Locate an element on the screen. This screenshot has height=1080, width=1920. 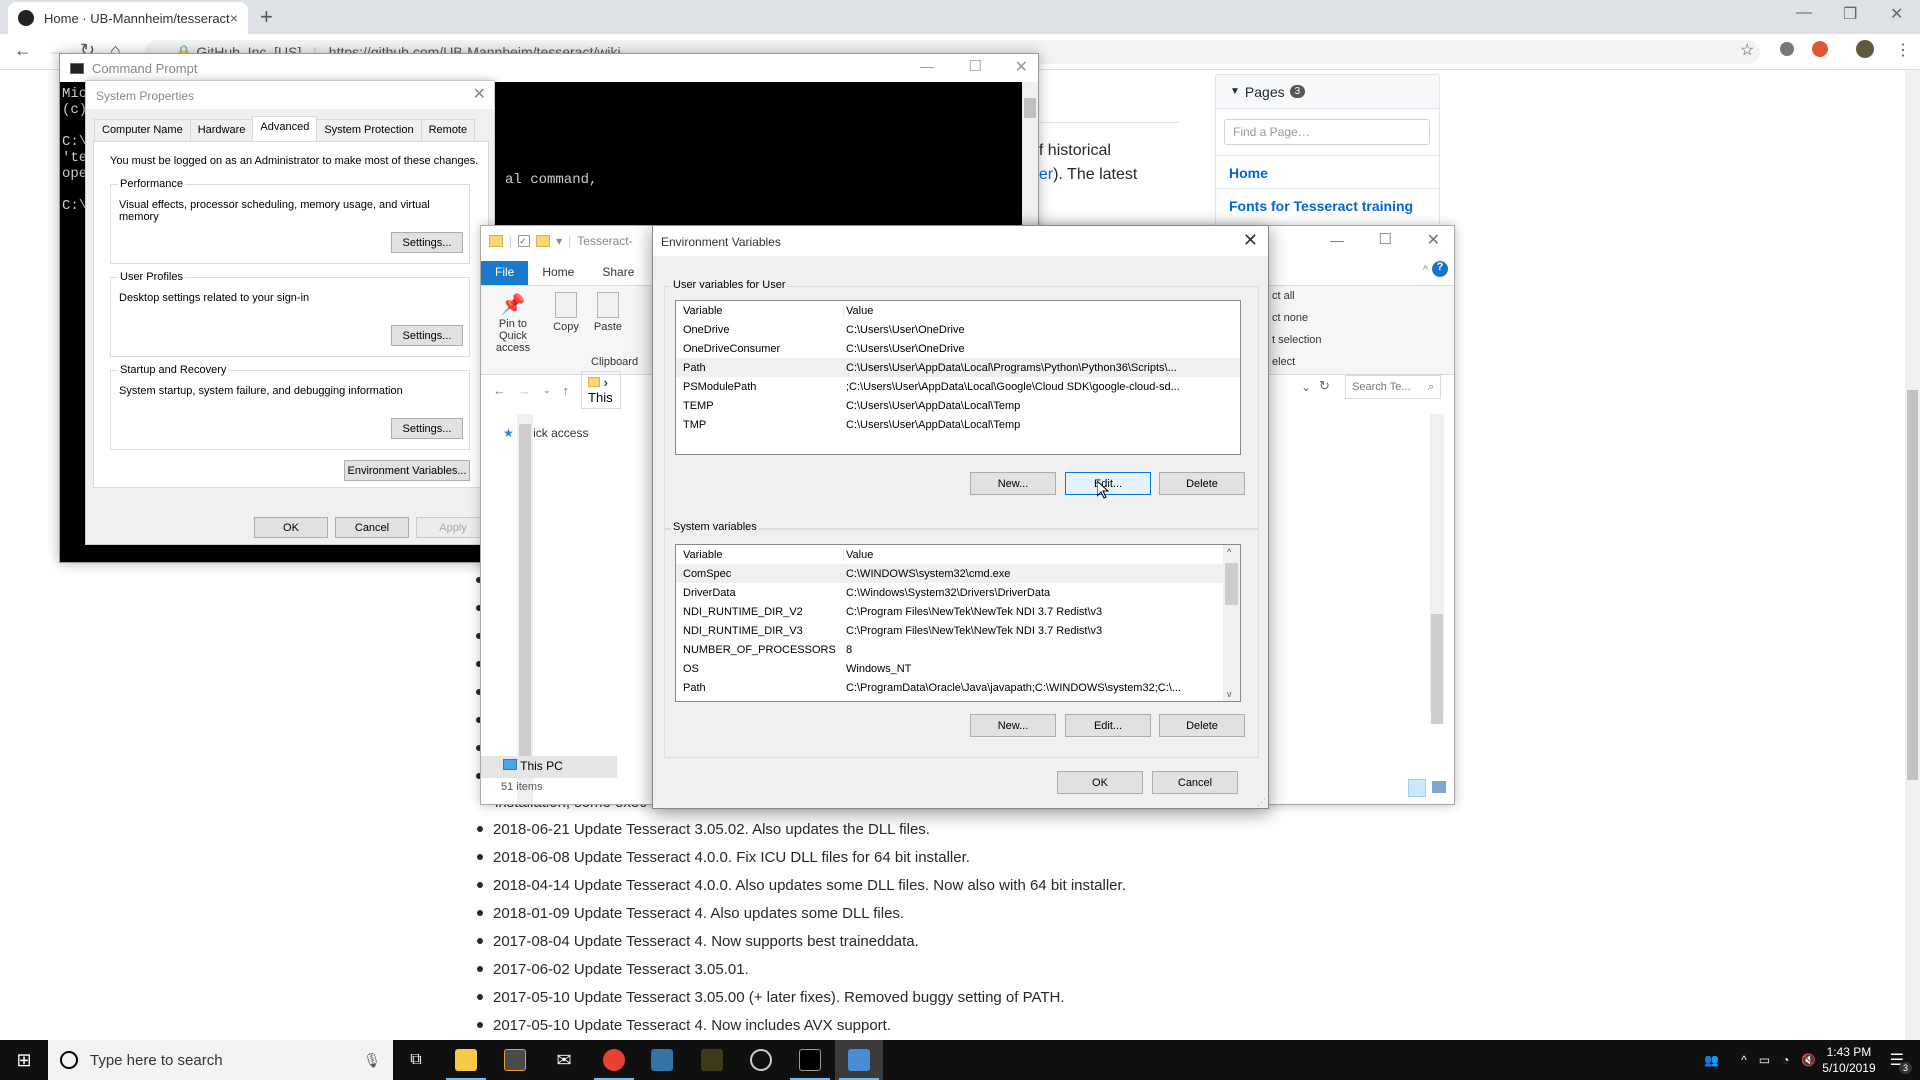
page-link-home: Home is located at coordinates (1327, 171).